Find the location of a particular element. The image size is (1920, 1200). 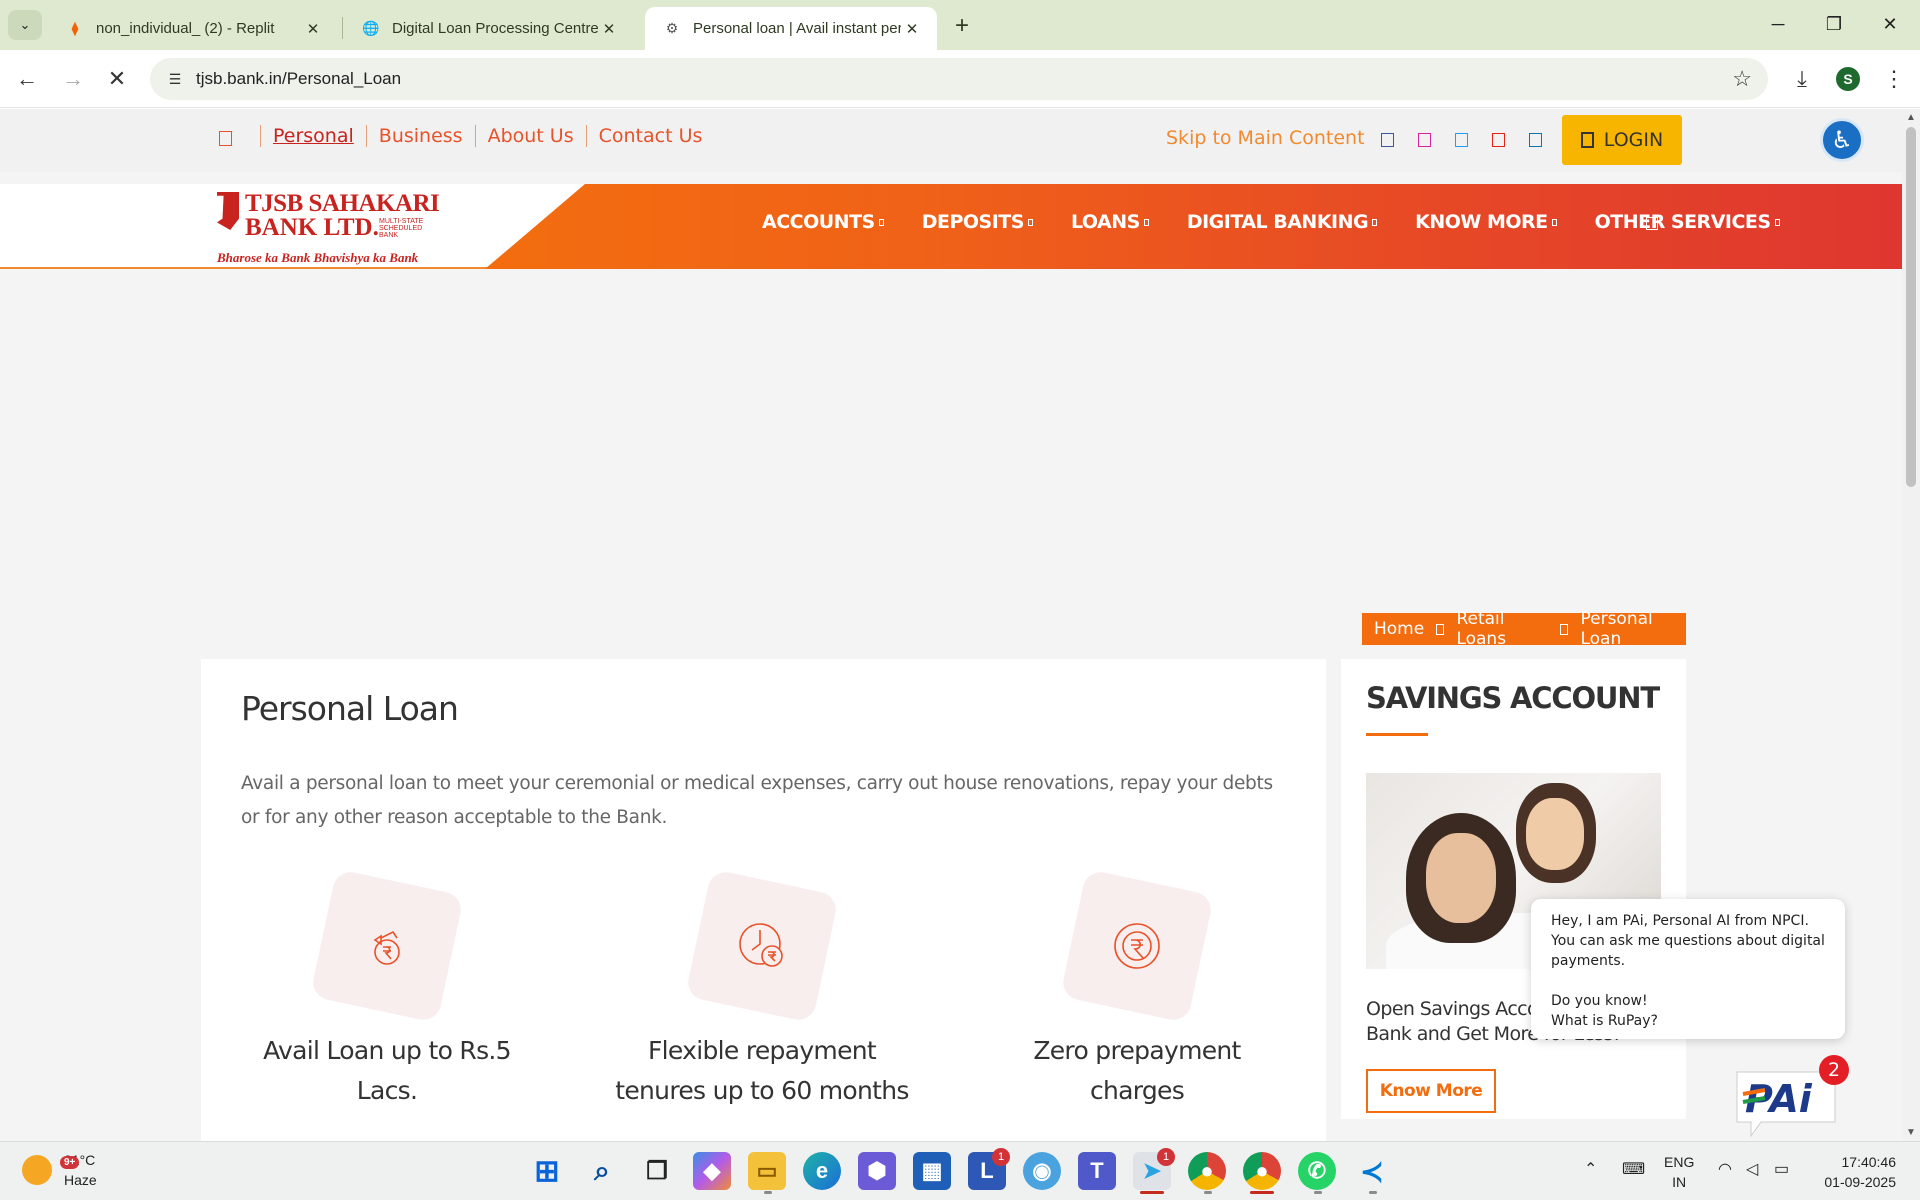

stop-loading-button: ✕ is located at coordinates (117, 79).